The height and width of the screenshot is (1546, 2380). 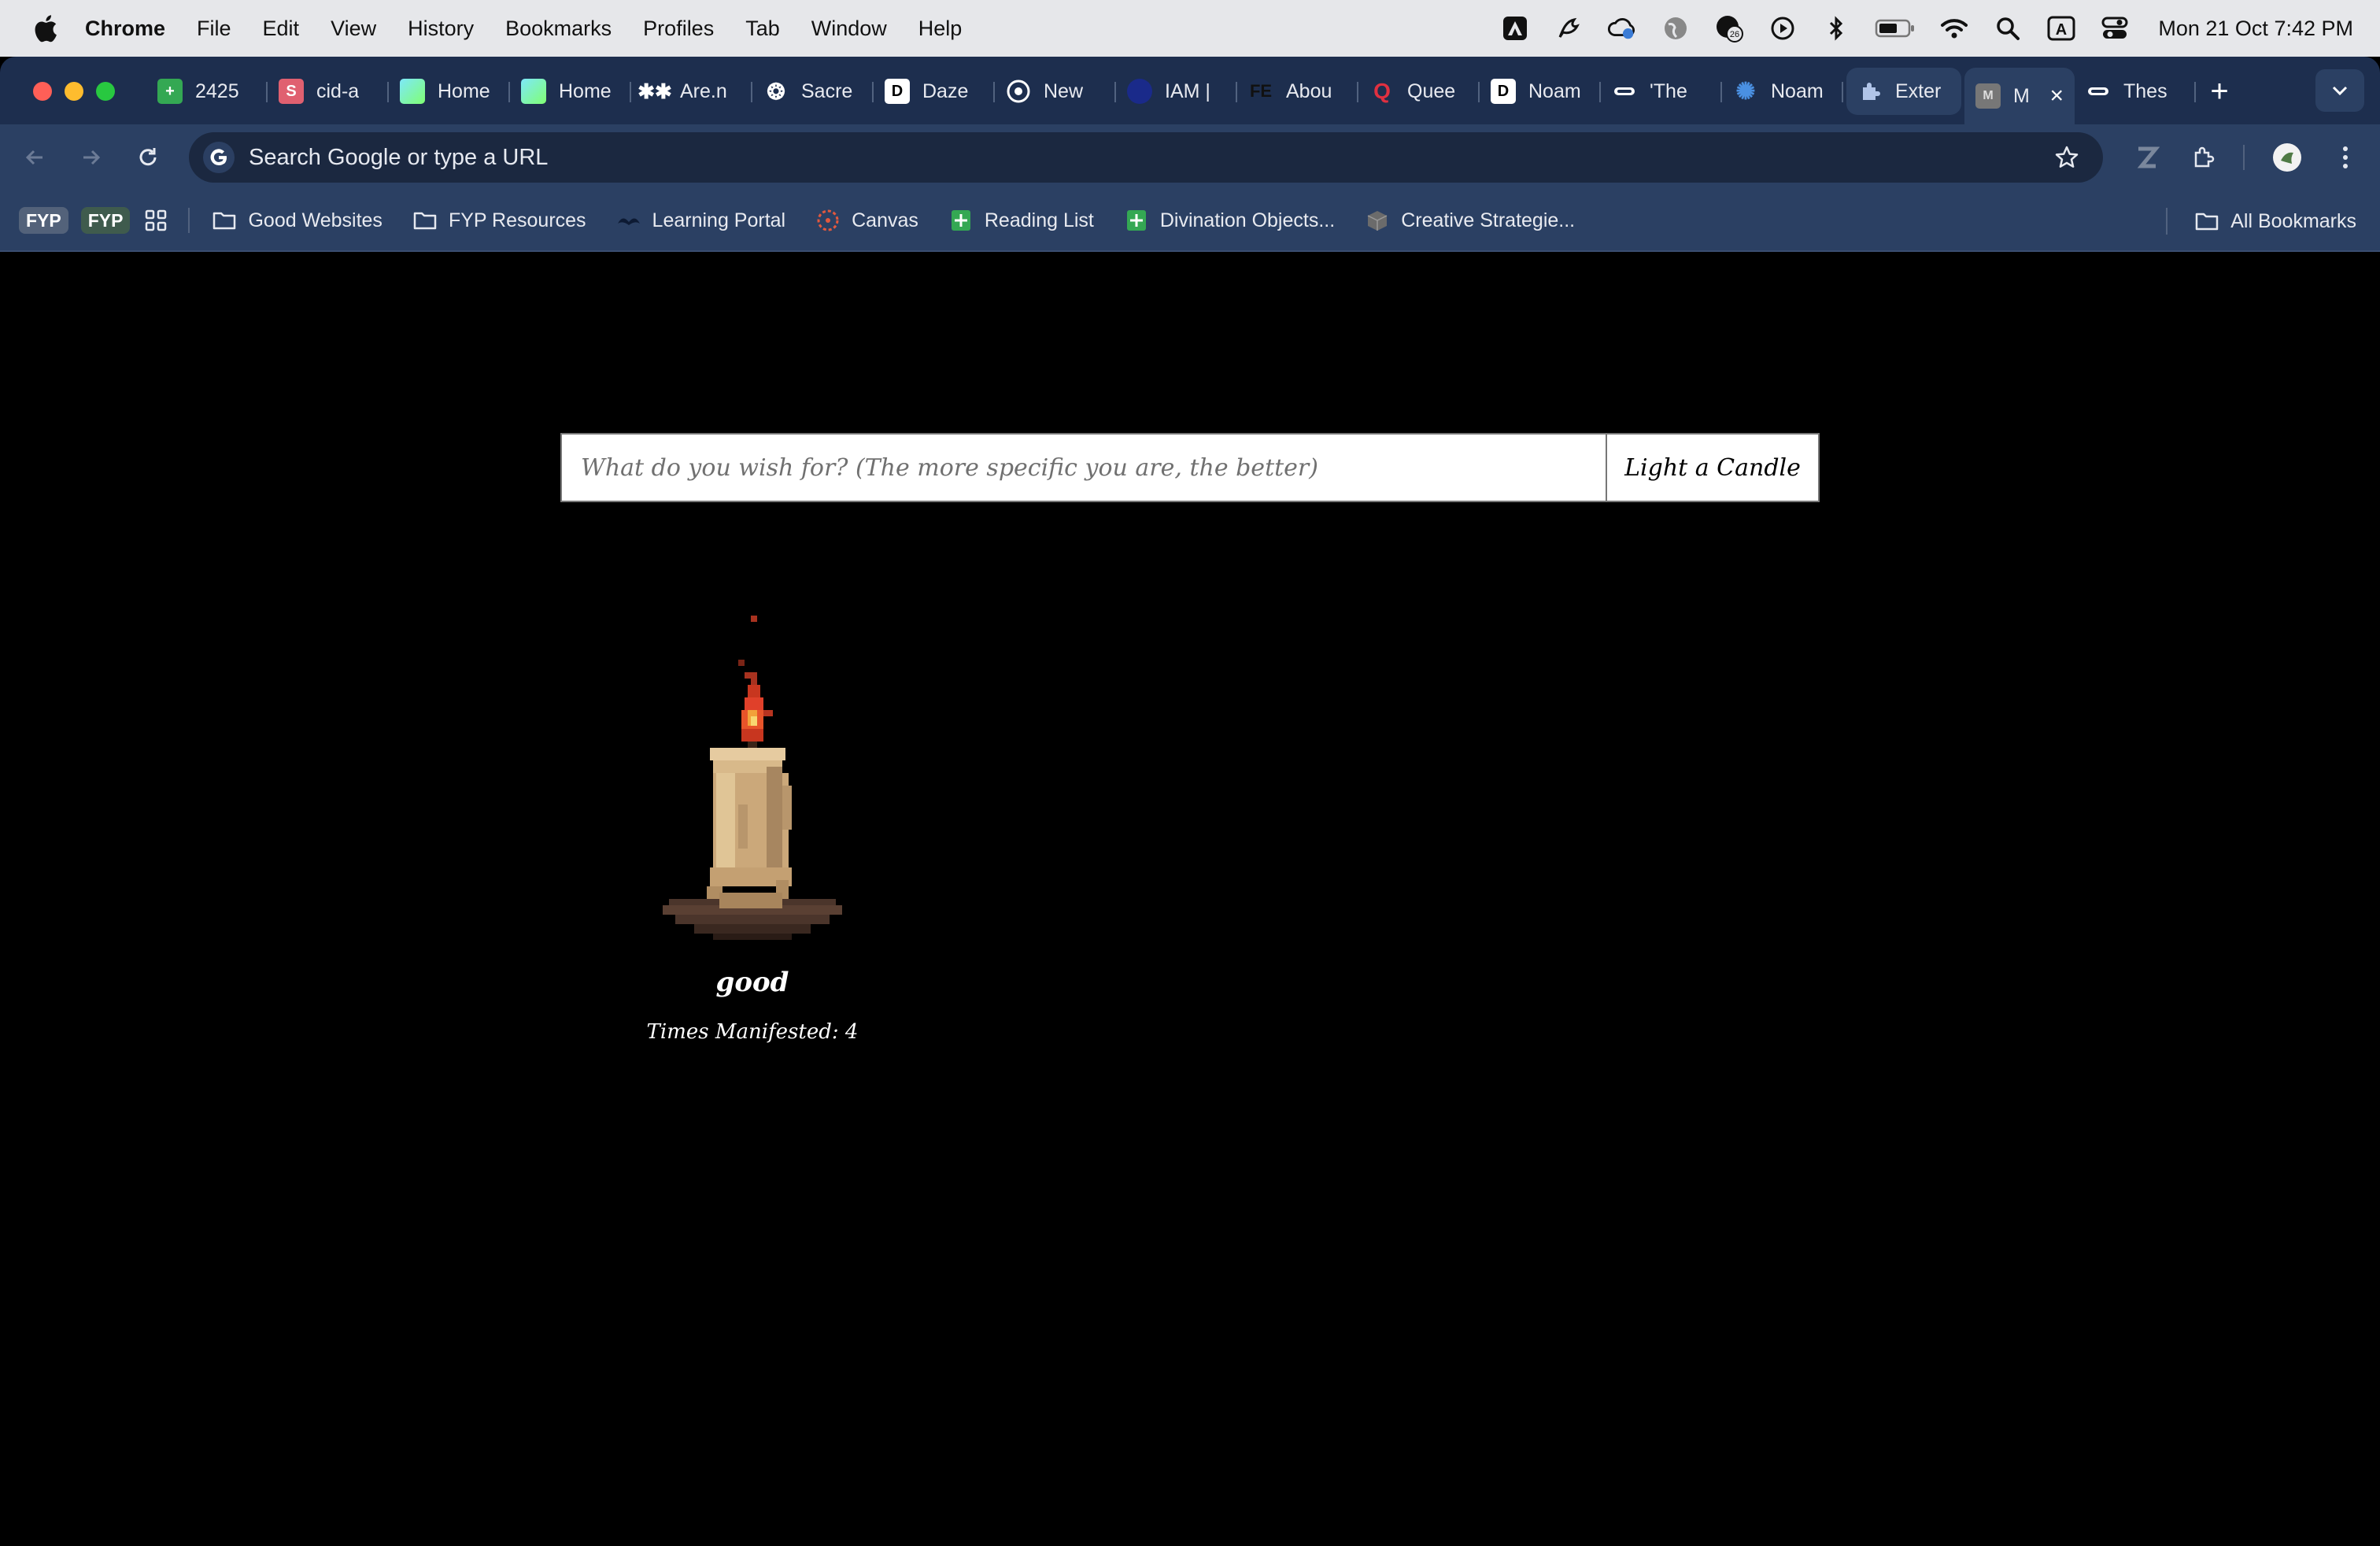 I want to click on back-button, so click(x=34, y=157).